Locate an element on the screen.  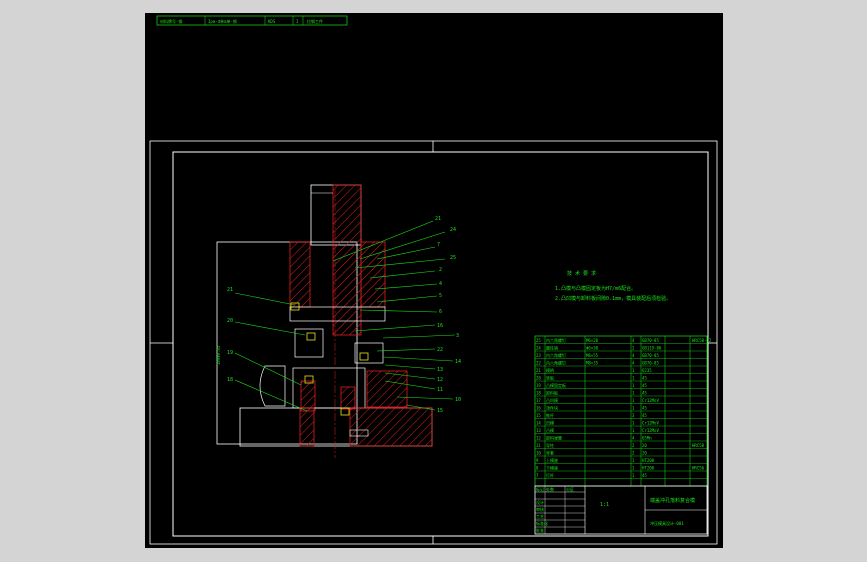
bom-cell: 3 is located at coordinates (633, 415).